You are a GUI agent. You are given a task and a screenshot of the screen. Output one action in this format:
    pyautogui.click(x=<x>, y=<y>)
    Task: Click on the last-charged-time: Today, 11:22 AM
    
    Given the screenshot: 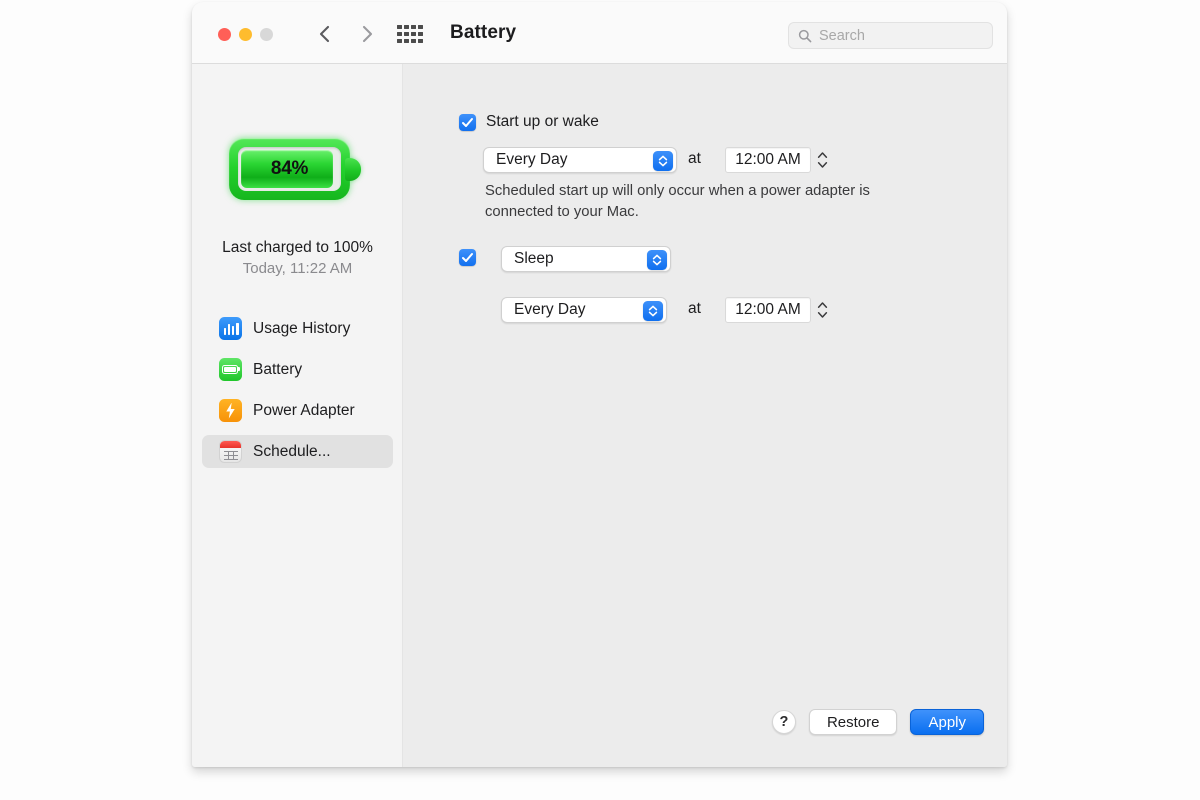 What is the action you would take?
    pyautogui.click(x=297, y=268)
    